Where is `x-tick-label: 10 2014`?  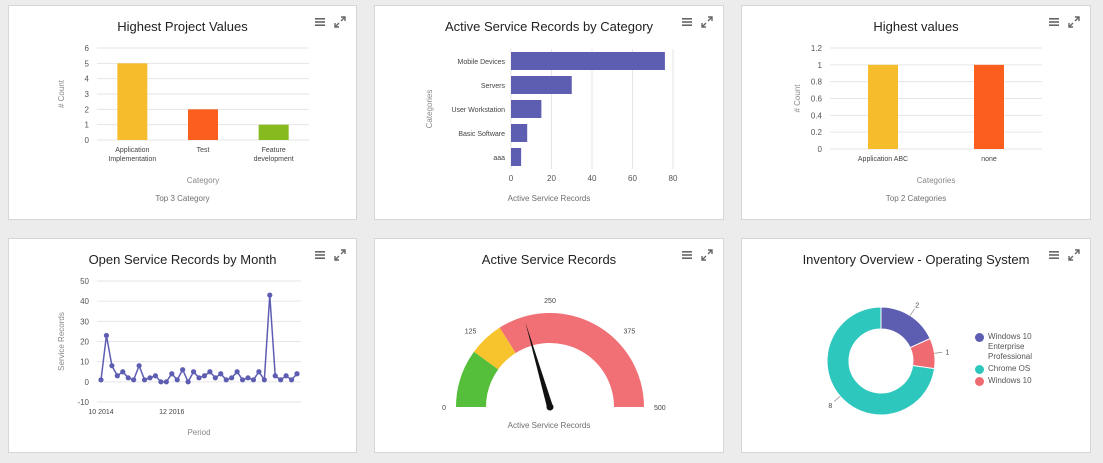
x-tick-label: 10 2014 is located at coordinates (100, 412).